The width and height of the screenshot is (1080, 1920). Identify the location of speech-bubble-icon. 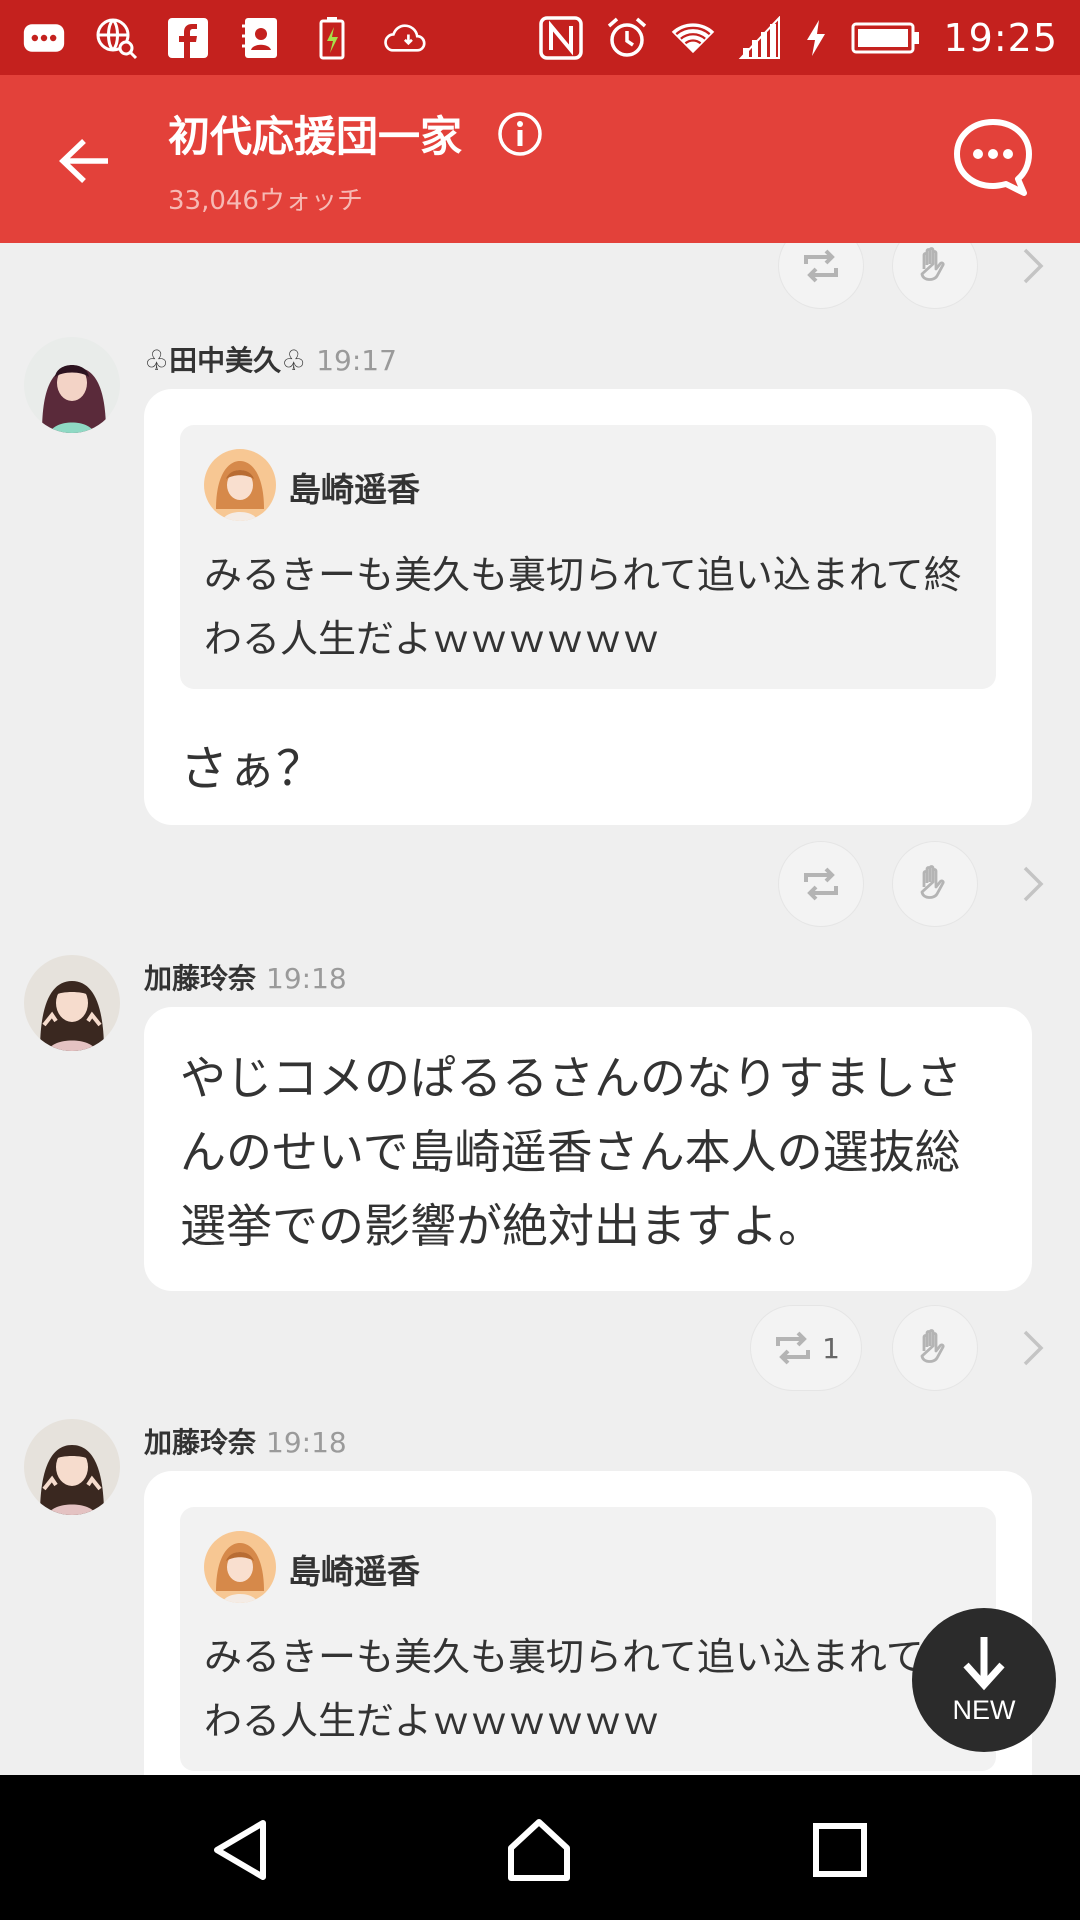
(993, 157).